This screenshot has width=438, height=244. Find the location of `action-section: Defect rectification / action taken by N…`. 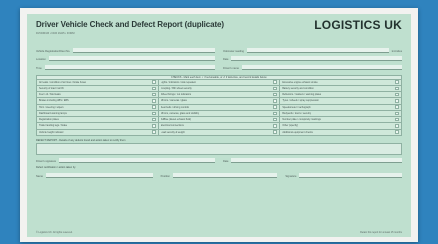

action-section: Defect rectification / action taken by N… is located at coordinates (219, 172).